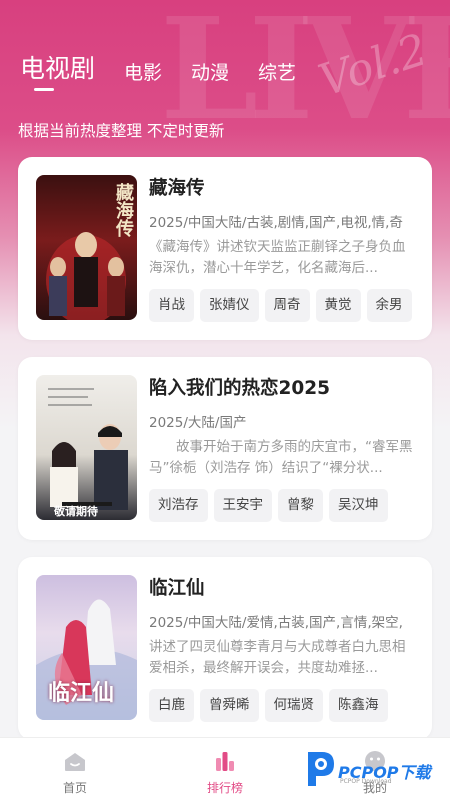  I want to click on cast-chip: 张婧仪, so click(229, 305).